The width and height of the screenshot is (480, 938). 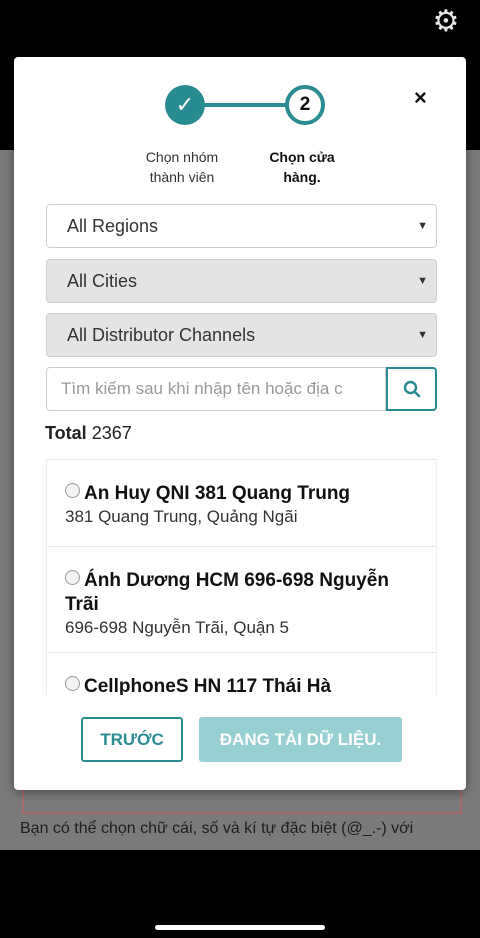 What do you see at coordinates (182, 157) in the screenshot?
I see `step-1-label-line1: Chọn nhóm` at bounding box center [182, 157].